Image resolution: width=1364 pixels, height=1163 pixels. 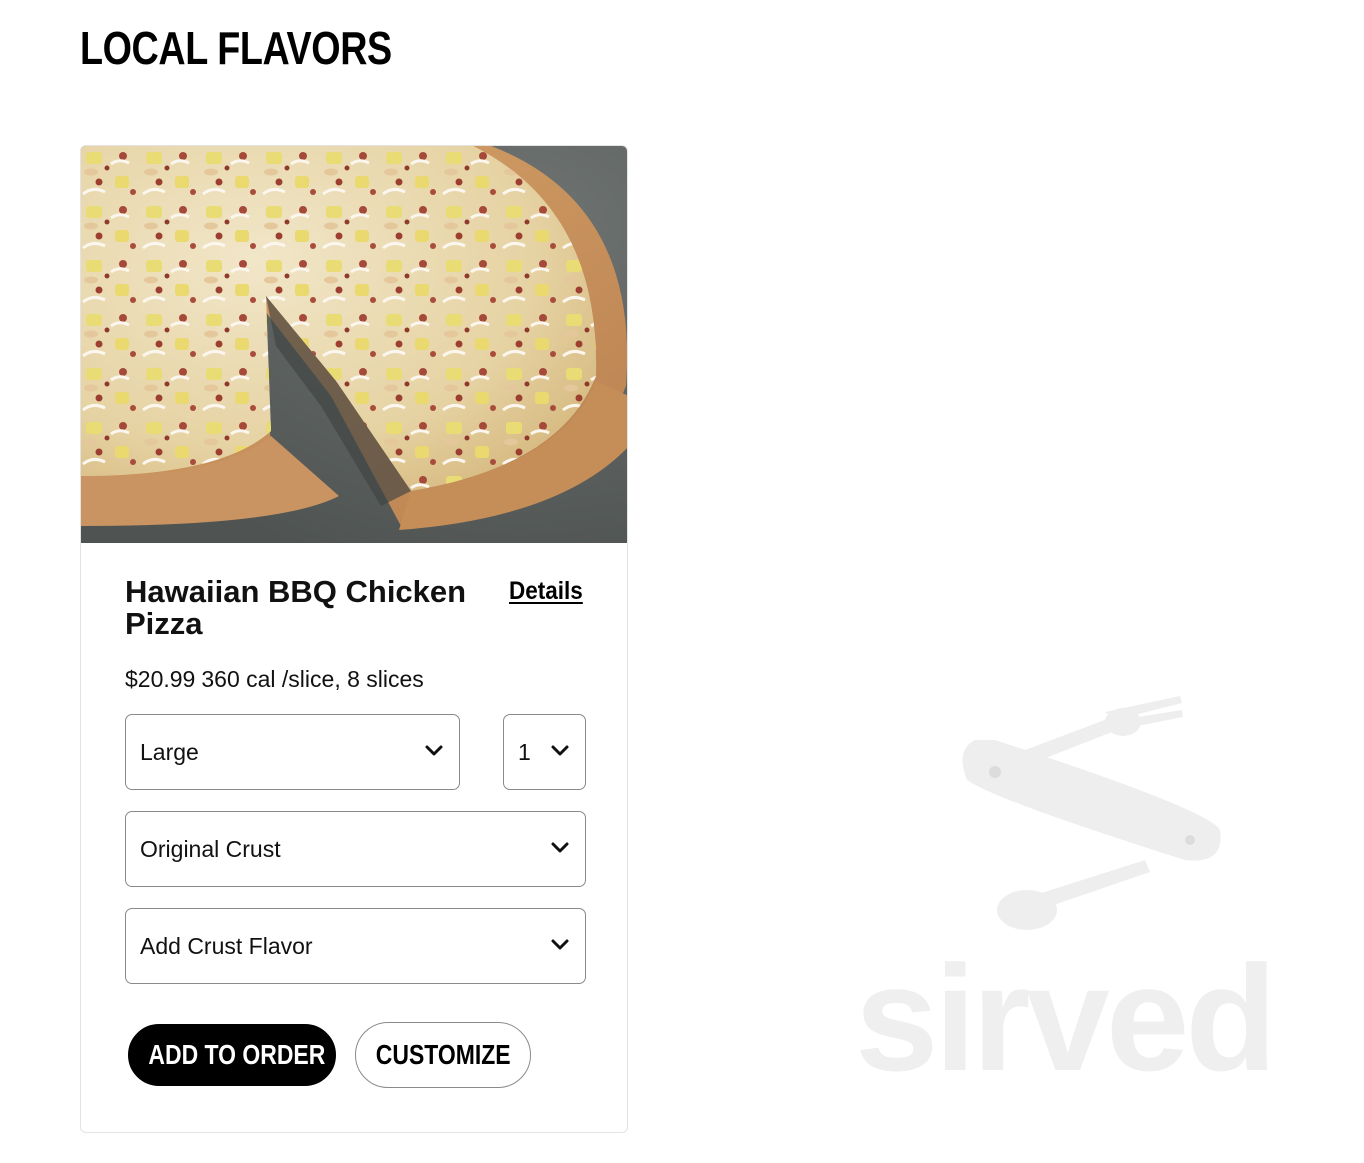 What do you see at coordinates (237, 1054) in the screenshot?
I see `add-to-order-label: ADD TO ORDER` at bounding box center [237, 1054].